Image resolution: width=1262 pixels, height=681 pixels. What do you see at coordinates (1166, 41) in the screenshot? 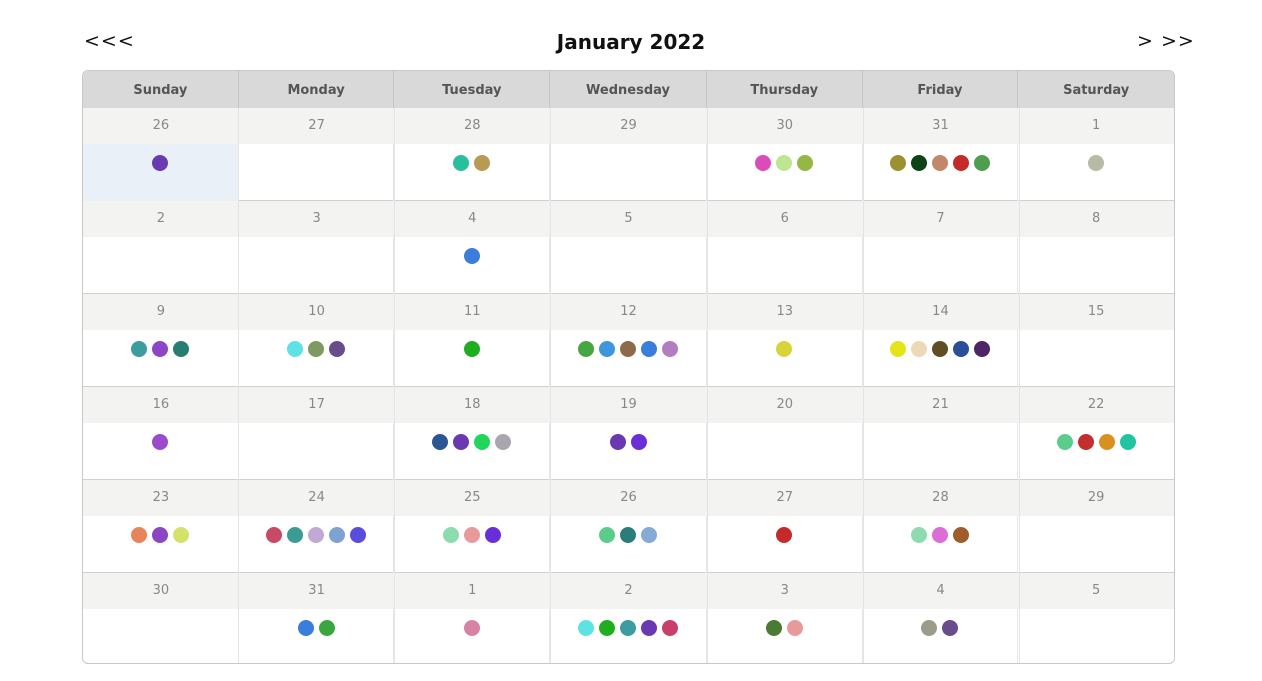
I see `next-month-button: > >>` at bounding box center [1166, 41].